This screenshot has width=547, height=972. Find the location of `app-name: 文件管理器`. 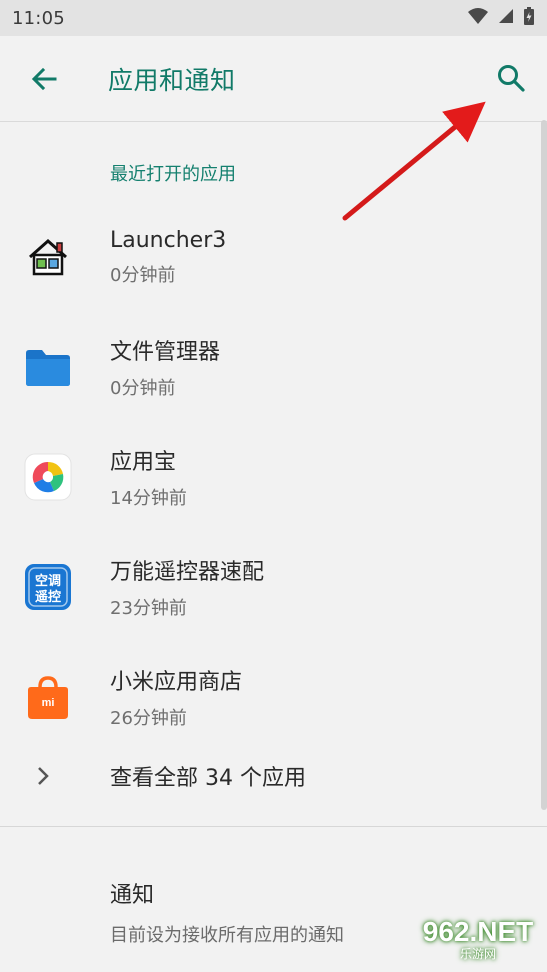

app-name: 文件管理器 is located at coordinates (165, 352).